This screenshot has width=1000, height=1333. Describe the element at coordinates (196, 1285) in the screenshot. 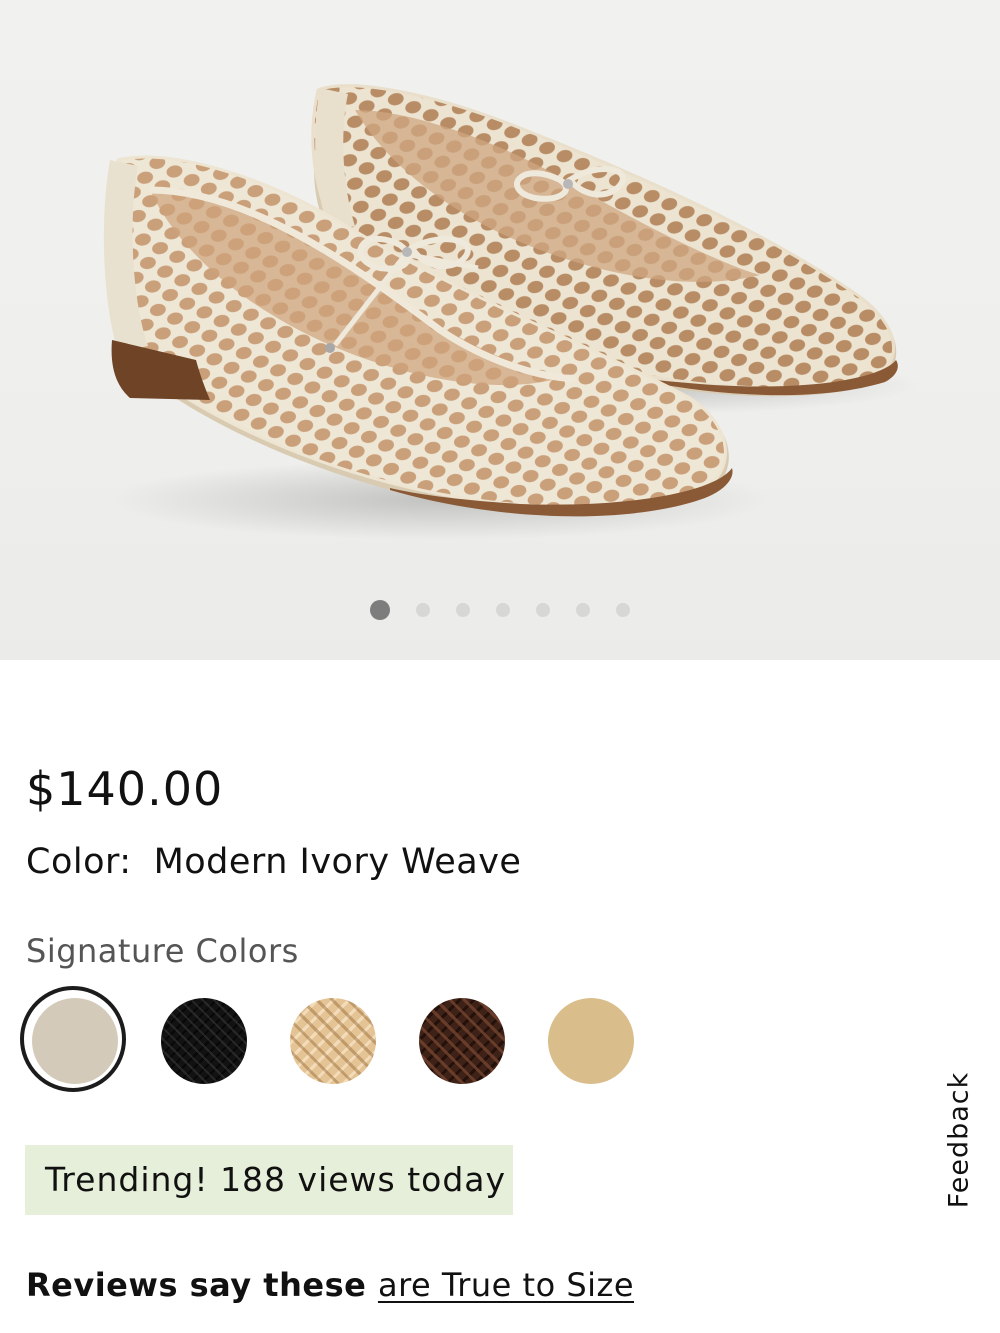

I see `reviews-prefix: Reviews say these` at that location.